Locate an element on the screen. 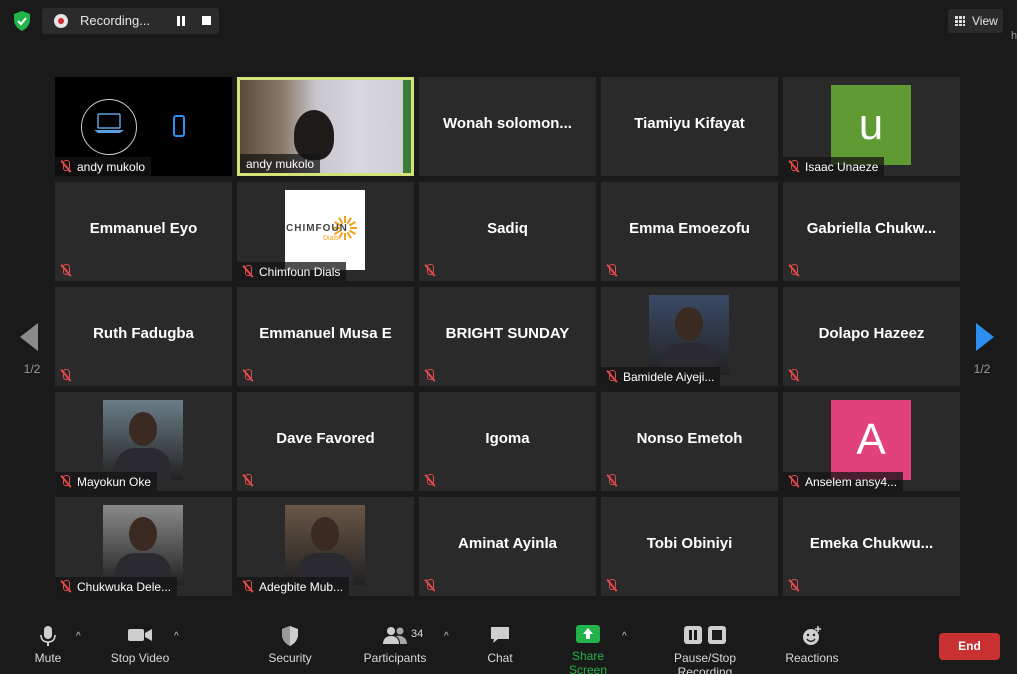  avatar: A is located at coordinates (871, 440).